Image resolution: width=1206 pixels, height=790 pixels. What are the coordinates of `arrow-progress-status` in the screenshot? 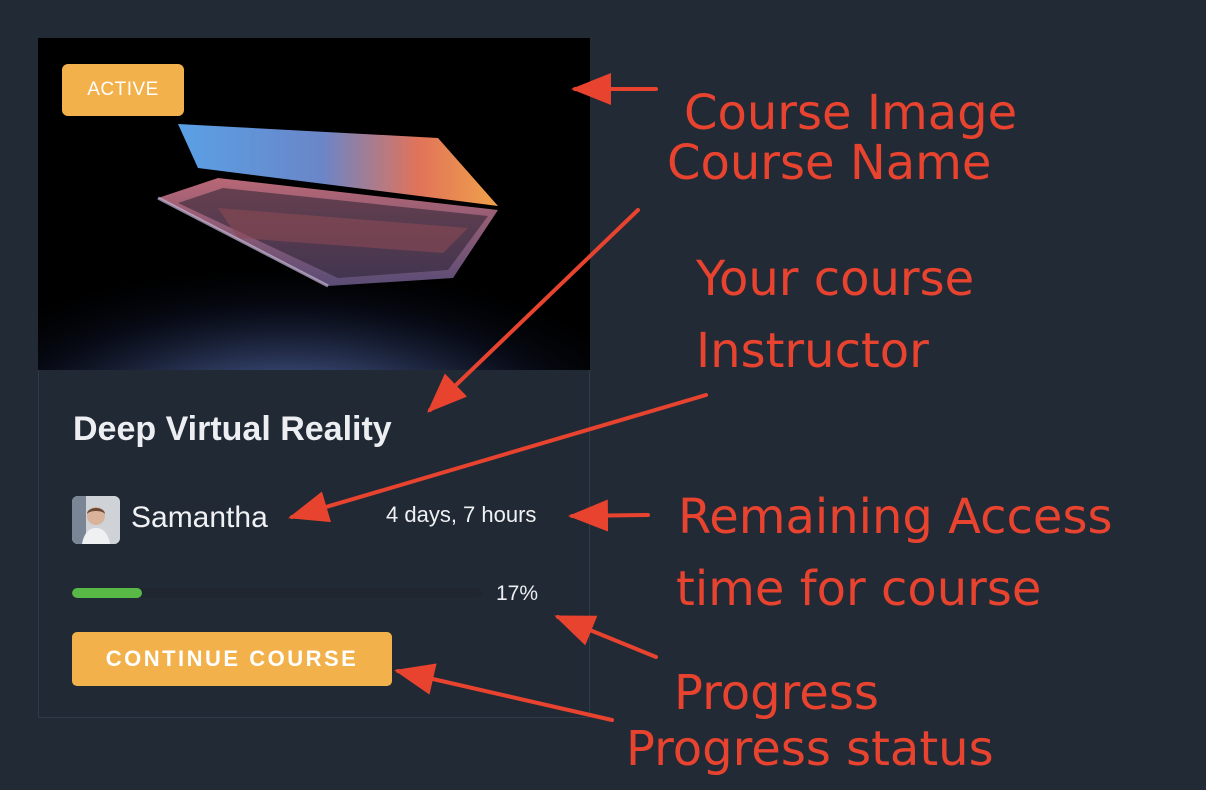 It's located at (606, 637).